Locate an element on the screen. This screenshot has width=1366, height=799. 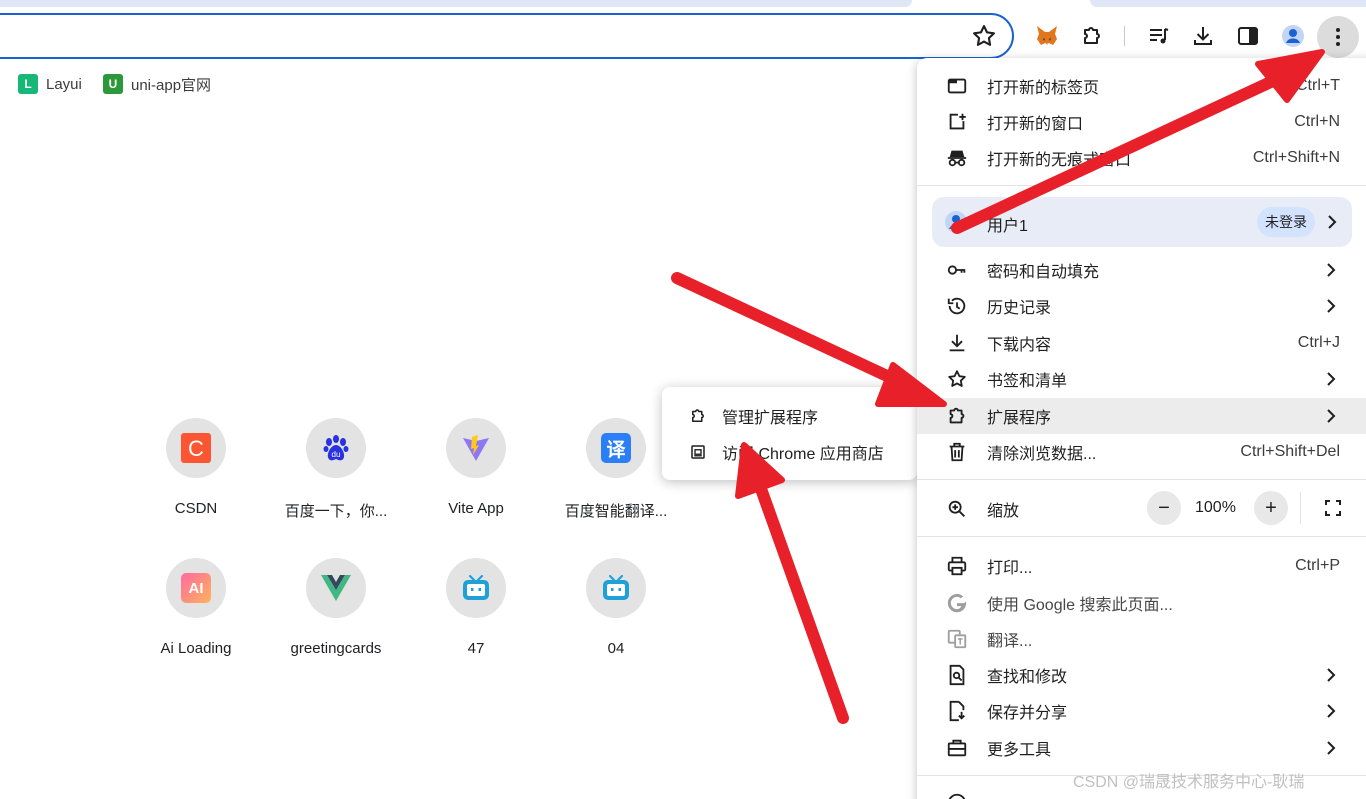
shortcut-tile: 04 is located at coordinates (616, 607).